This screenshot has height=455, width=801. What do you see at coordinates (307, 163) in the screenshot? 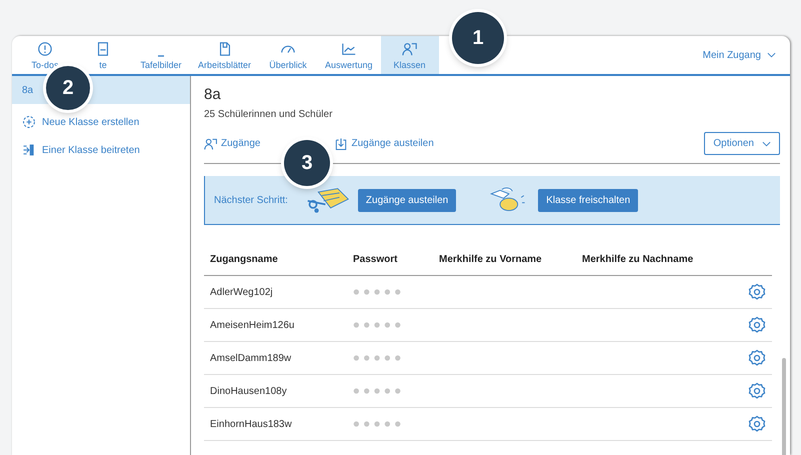
I see `callout-tooltip: 3` at bounding box center [307, 163].